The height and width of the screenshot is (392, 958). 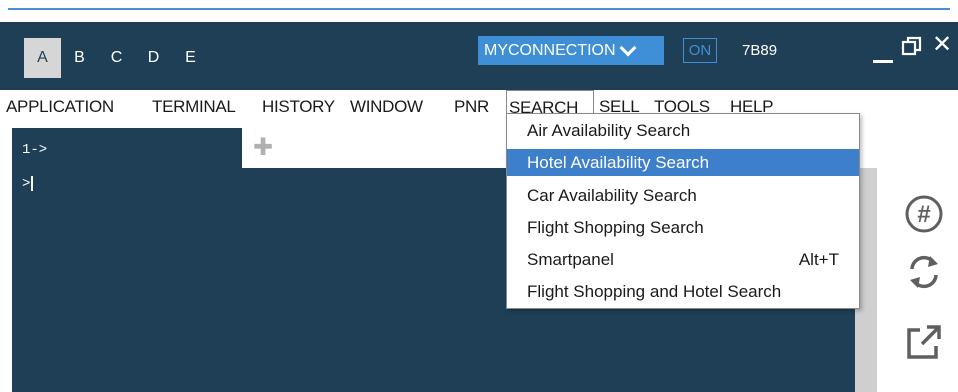 What do you see at coordinates (883, 61) in the screenshot?
I see `minimize-icon` at bounding box center [883, 61].